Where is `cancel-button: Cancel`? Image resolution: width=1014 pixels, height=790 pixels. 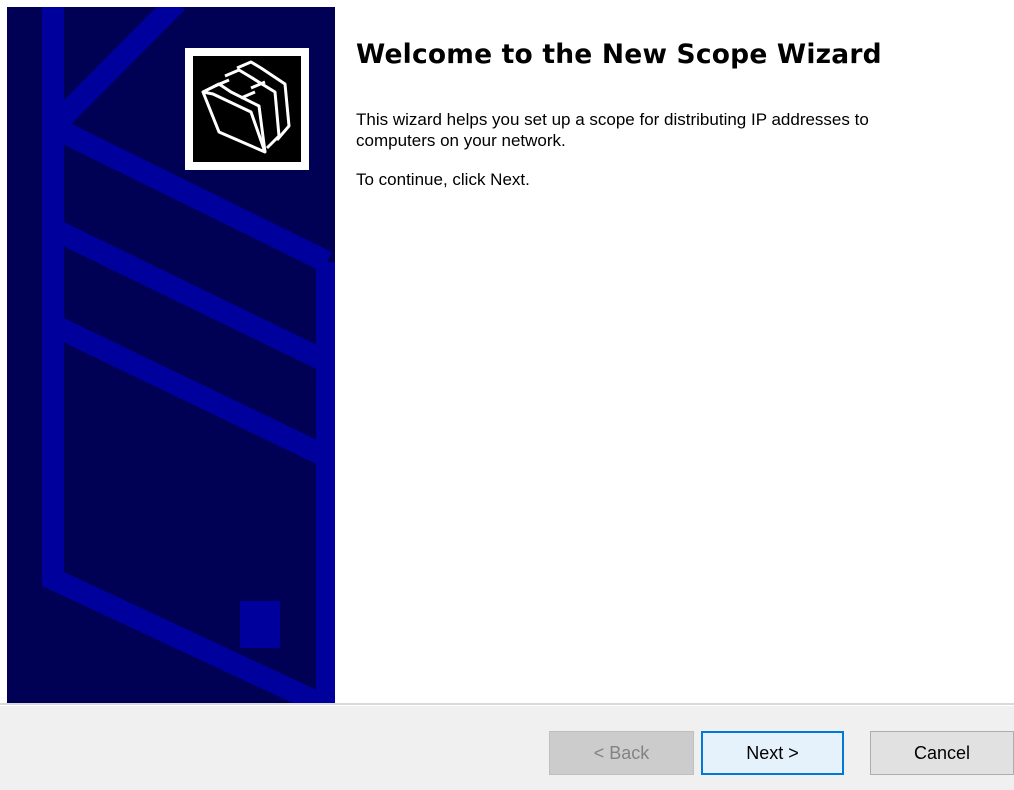
cancel-button: Cancel is located at coordinates (942, 753).